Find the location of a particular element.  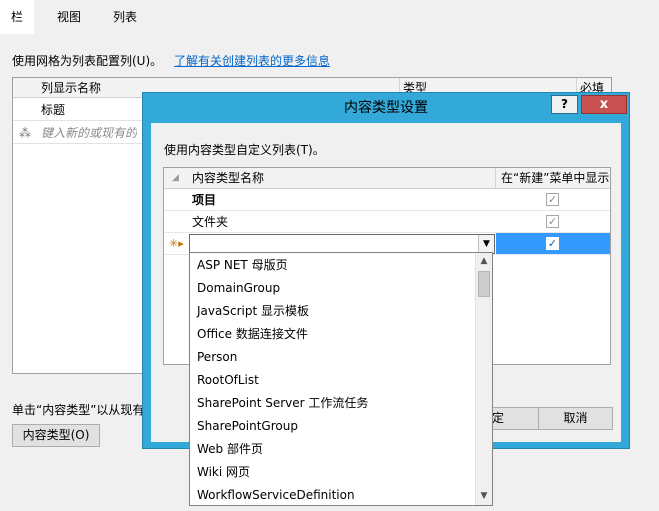

grid-intro: 使用网格为列表配置列(U)。 了解有关创建列表的更多信息 is located at coordinates (171, 60).